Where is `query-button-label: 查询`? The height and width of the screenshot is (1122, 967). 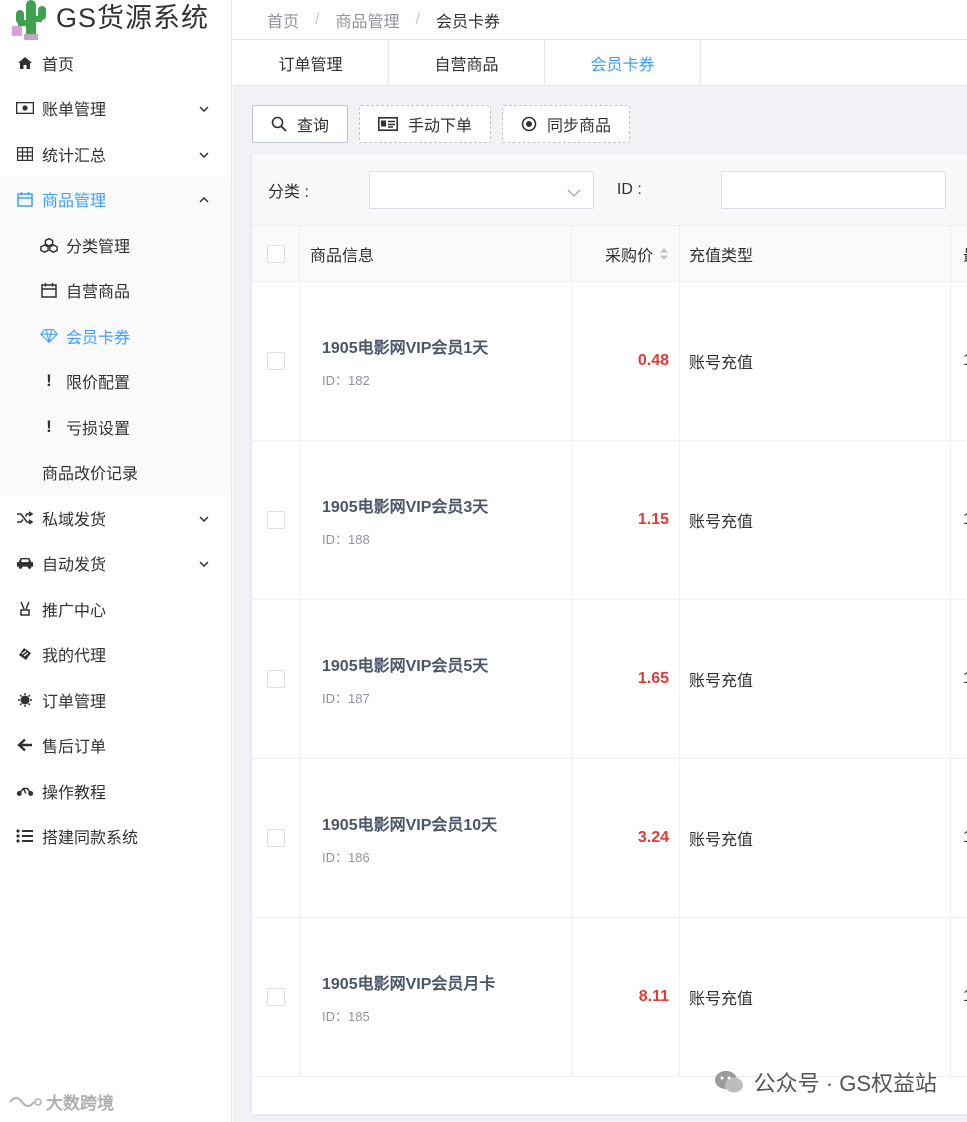 query-button-label: 查询 is located at coordinates (313, 126).